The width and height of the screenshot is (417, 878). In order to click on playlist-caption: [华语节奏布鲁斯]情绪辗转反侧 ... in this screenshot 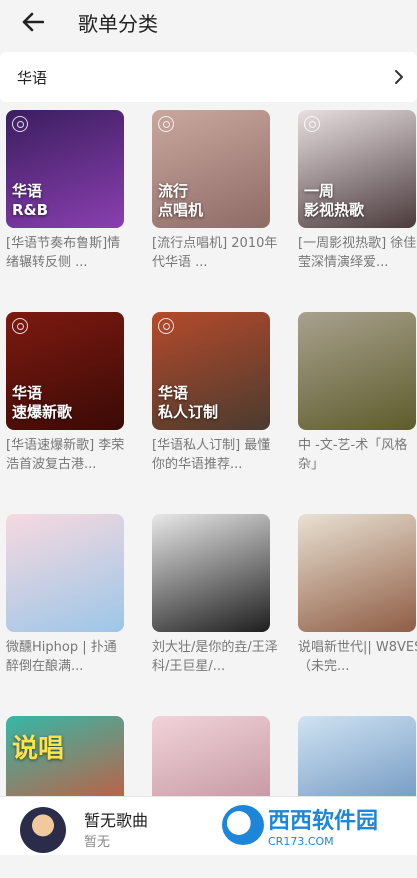, I will do `click(63, 253)`.